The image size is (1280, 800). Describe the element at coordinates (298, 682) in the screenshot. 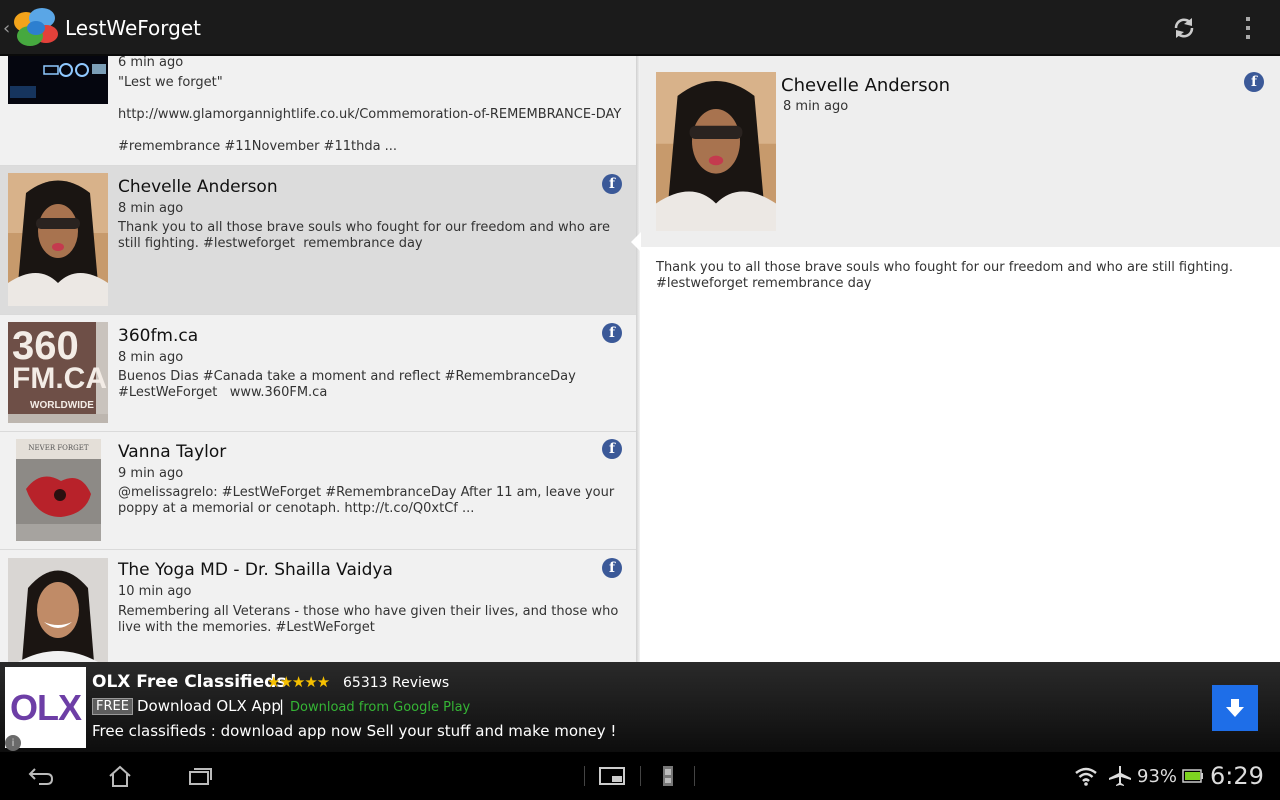

I see `rating-stars-icon: ★★★★★` at that location.